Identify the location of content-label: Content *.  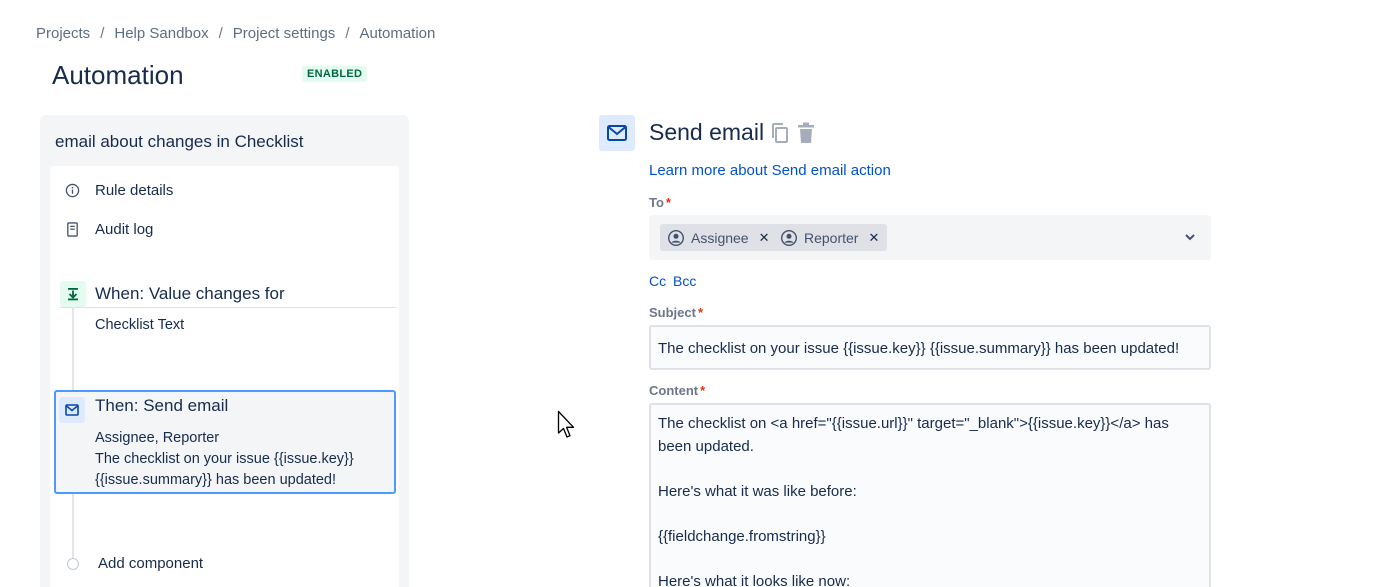
(677, 390).